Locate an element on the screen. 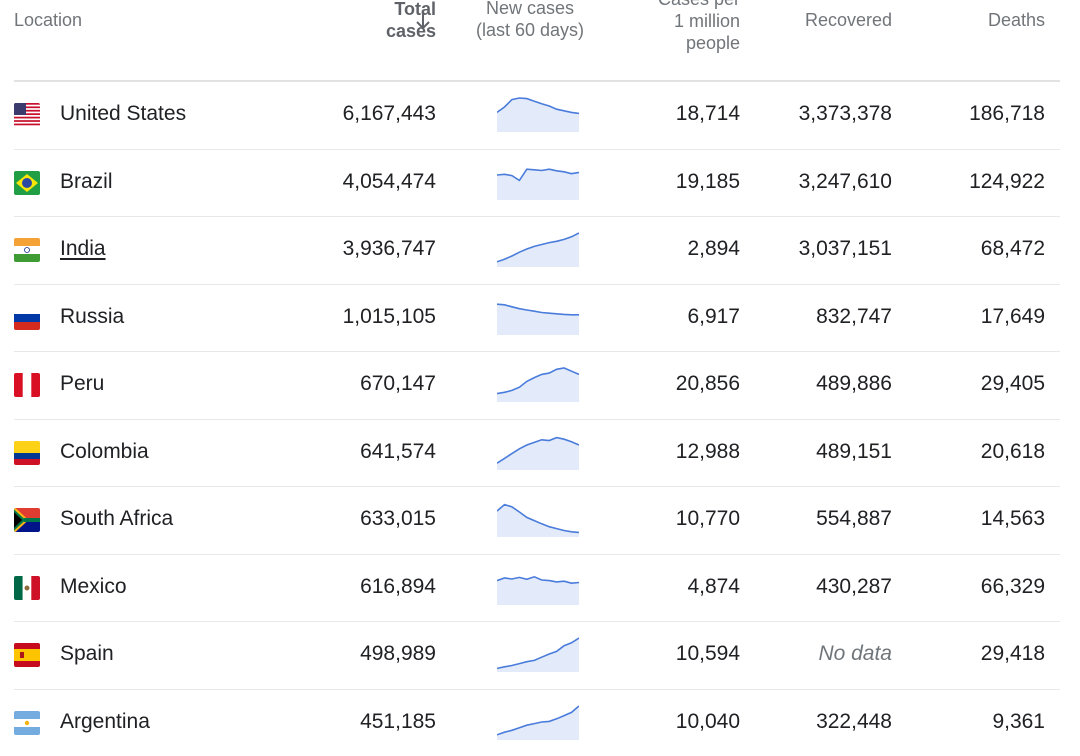 This screenshot has width=1080, height=756. deaths-header: Deaths is located at coordinates (1016, 20).